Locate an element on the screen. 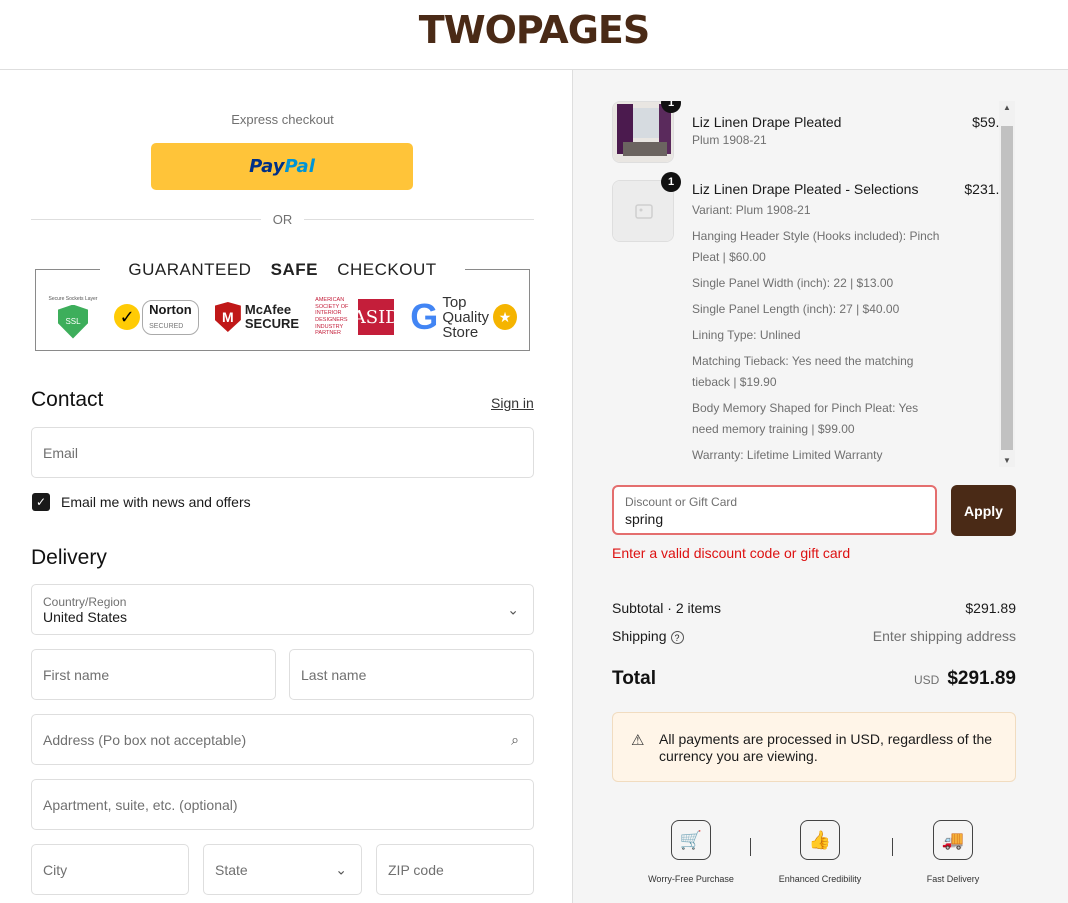  scrollbar-thumb is located at coordinates (1007, 288).